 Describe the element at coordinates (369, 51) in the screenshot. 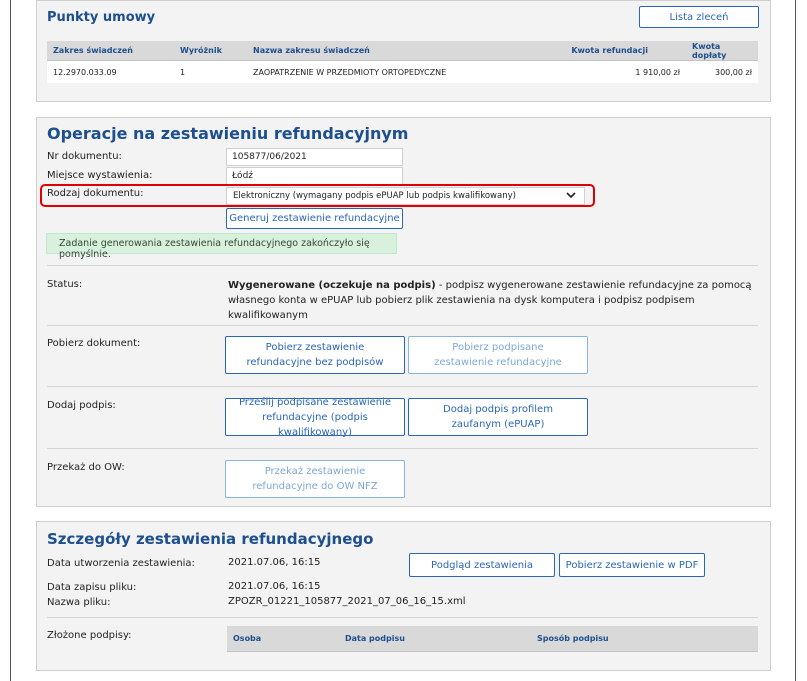

I see `col-nazwa: Nazwa zakresu świadczeń` at that location.